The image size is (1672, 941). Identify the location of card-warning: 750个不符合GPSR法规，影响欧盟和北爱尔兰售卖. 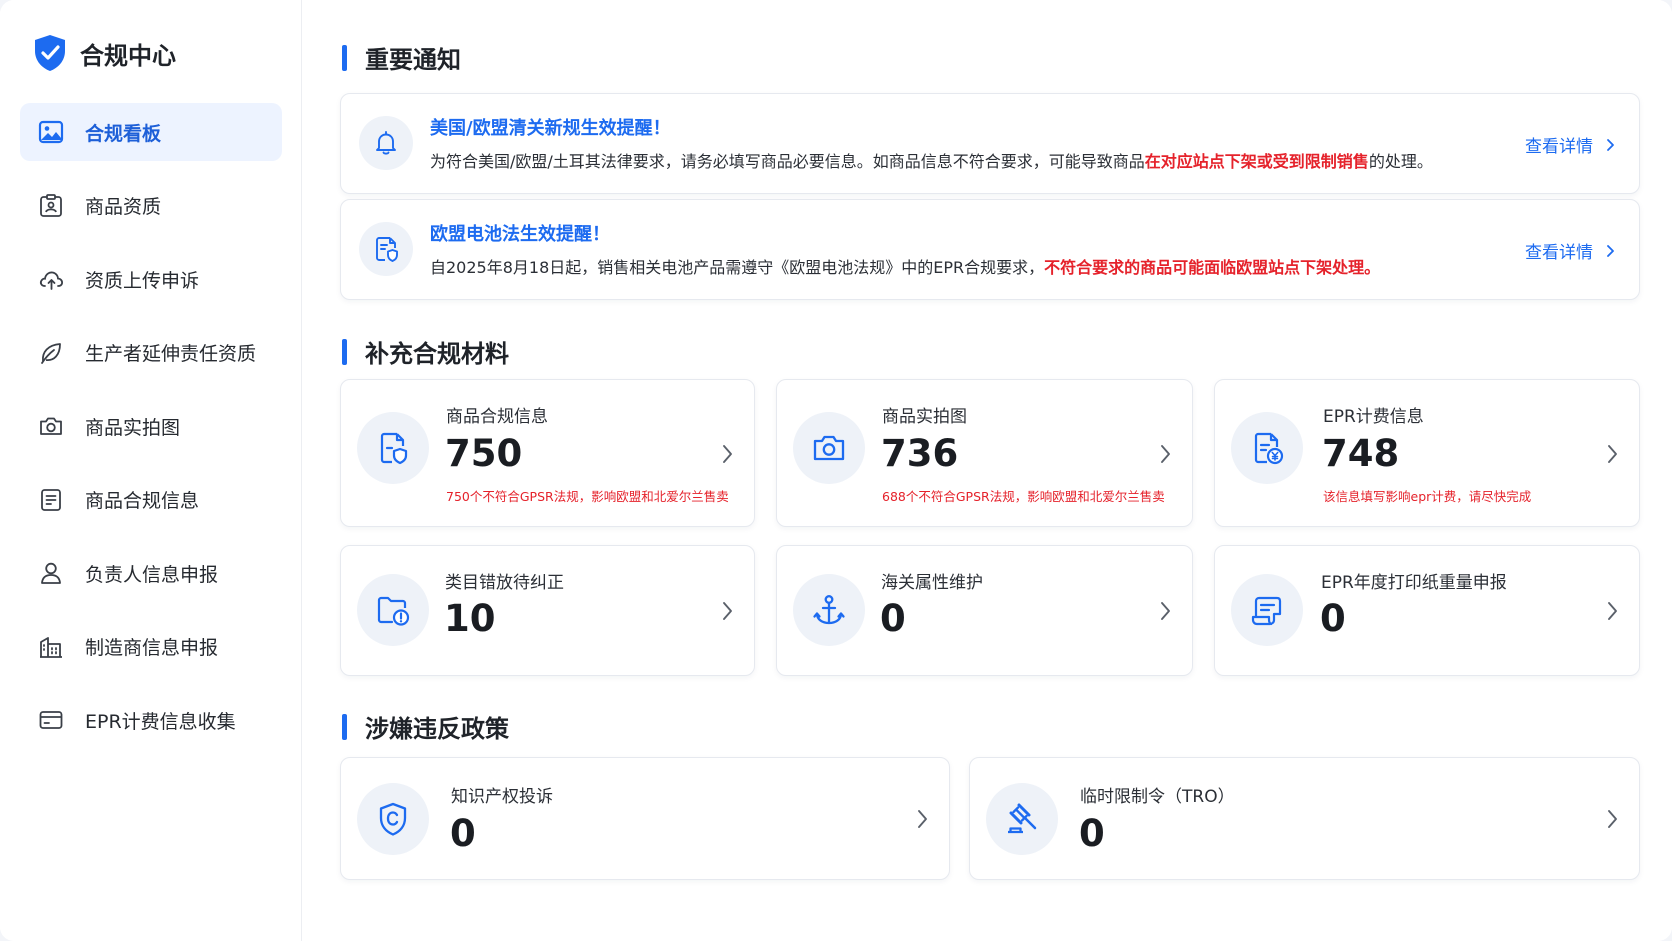
(587, 496).